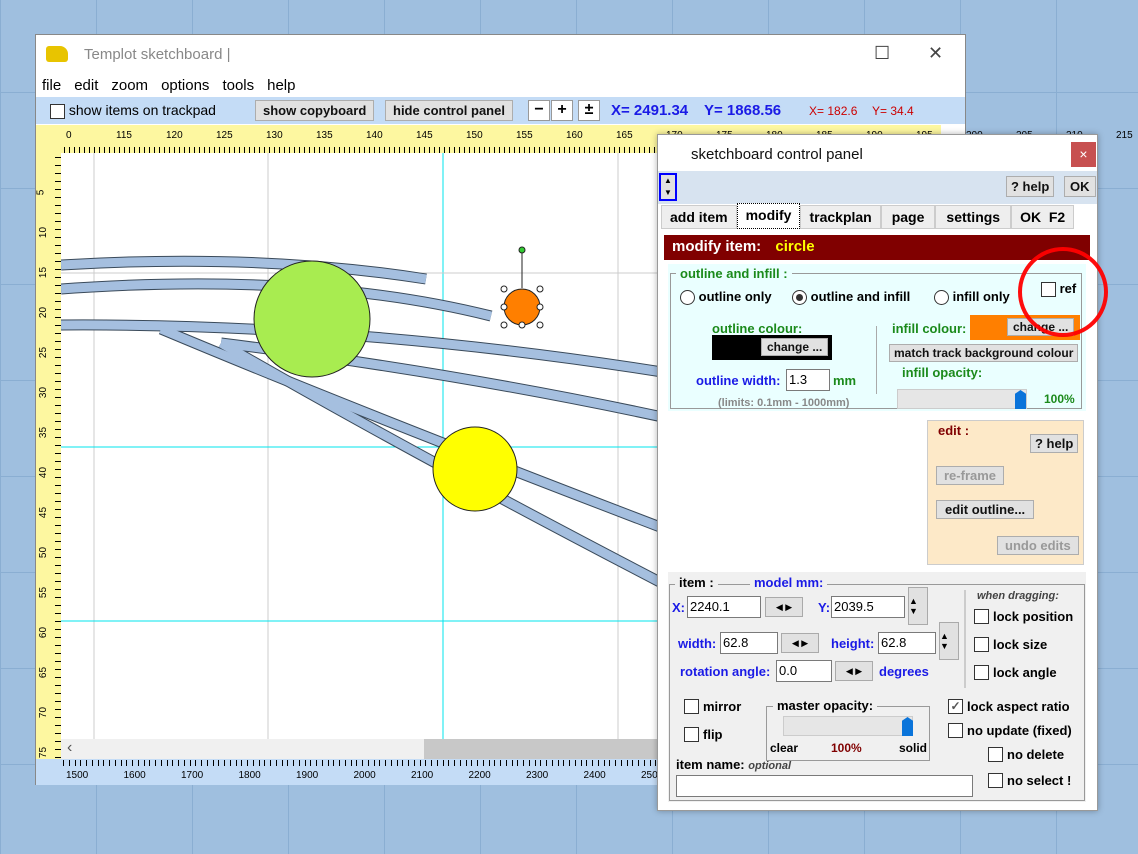  Describe the element at coordinates (562, 110) in the screenshot. I see `zoom-in-button: +` at that location.